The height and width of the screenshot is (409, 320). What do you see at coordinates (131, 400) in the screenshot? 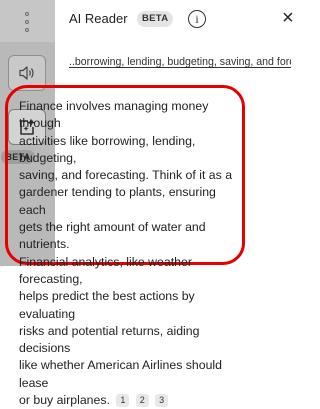
I see `summary-line-last: or buy airplanes. 1 2 3` at bounding box center [131, 400].